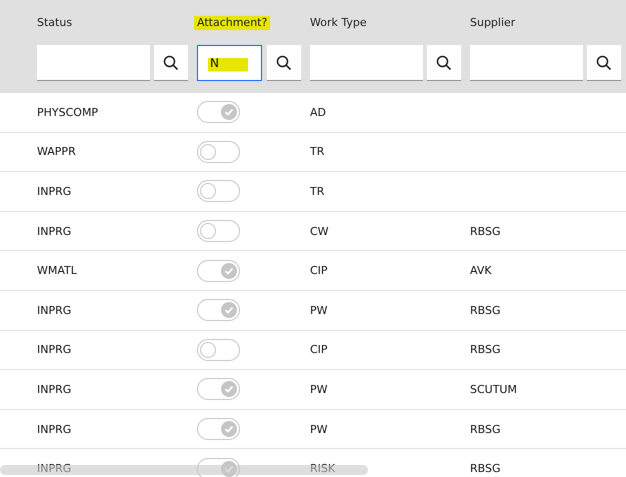 This screenshot has height=477, width=626. What do you see at coordinates (493, 23) in the screenshot?
I see `column-header: Supplier` at bounding box center [493, 23].